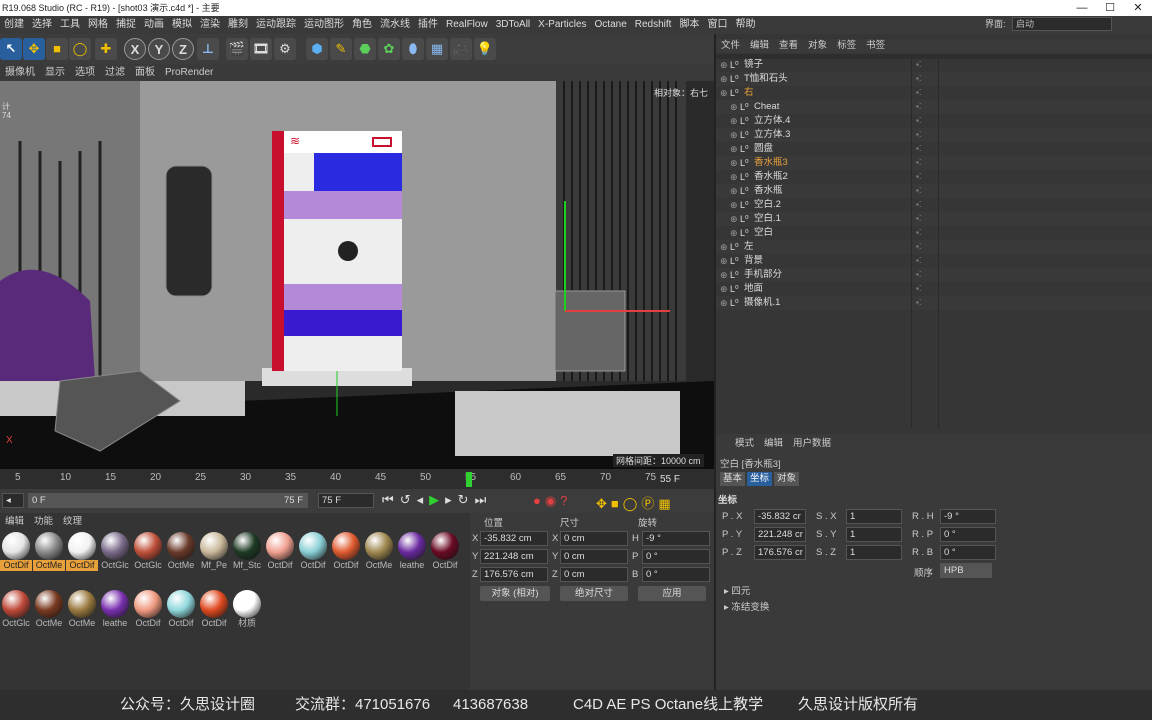 The image size is (1152, 720). What do you see at coordinates (649, 503) in the screenshot?
I see `key-param-icon: Ⓟ` at bounding box center [649, 503].